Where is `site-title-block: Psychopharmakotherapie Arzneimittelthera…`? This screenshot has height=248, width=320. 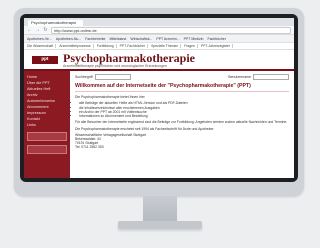
site-title-block: Psychopharmakotherapie Arzneimittelthera… is located at coordinates (129, 60).